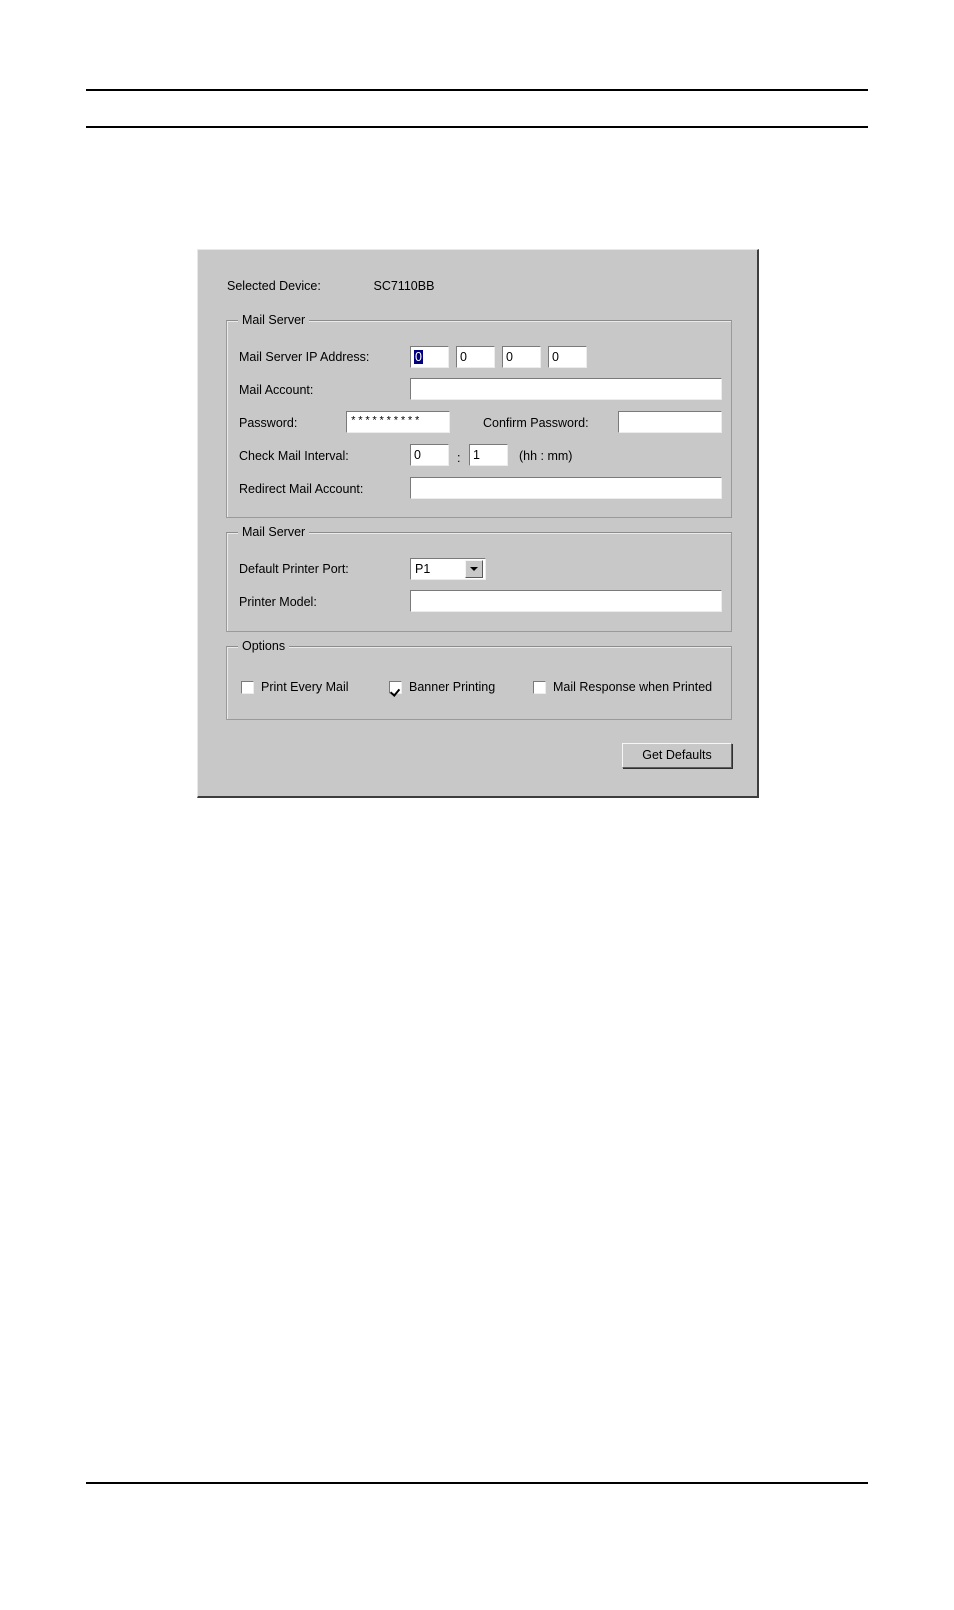  Describe the element at coordinates (521, 357) in the screenshot. I see `ip-octet-3-input: 0` at that location.